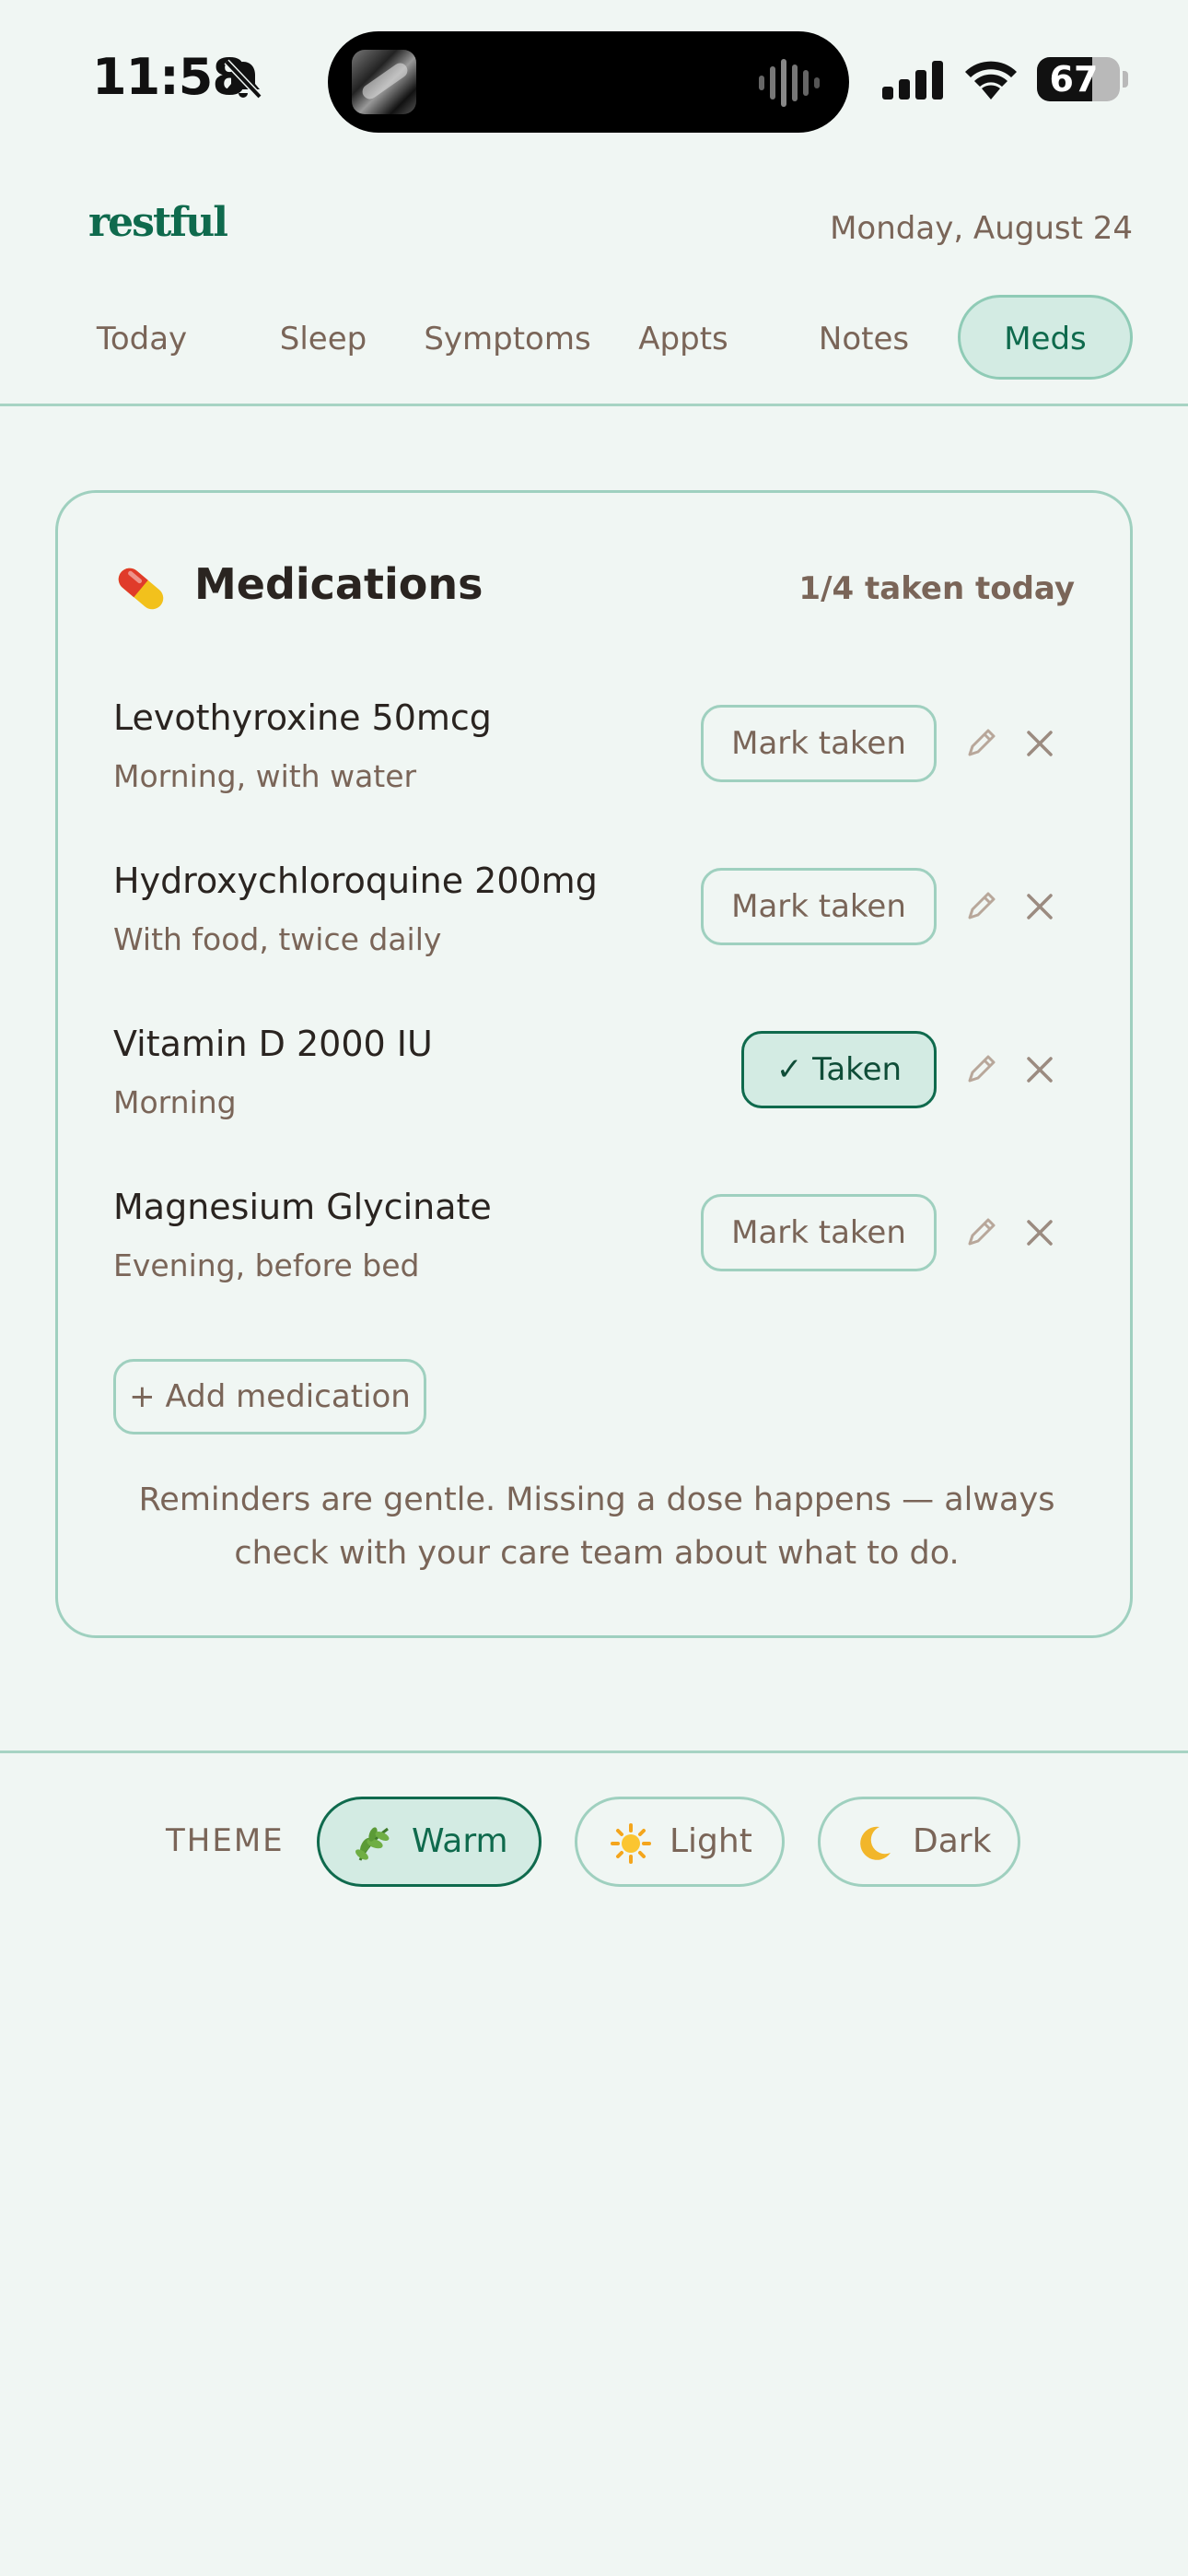  I want to click on medication-name: Hydroxychloroquine 200mg, so click(355, 881).